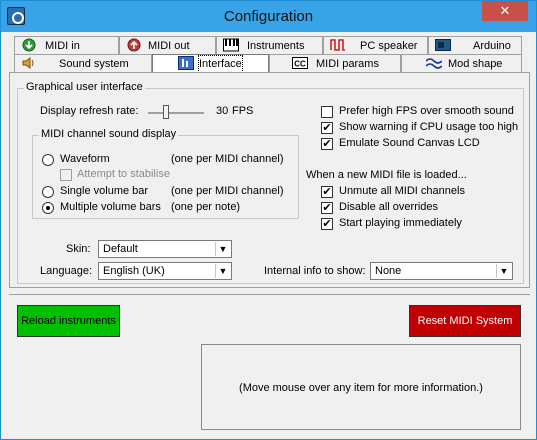  Describe the element at coordinates (222, 111) in the screenshot. I see `refresh-rate-value: 30` at that location.